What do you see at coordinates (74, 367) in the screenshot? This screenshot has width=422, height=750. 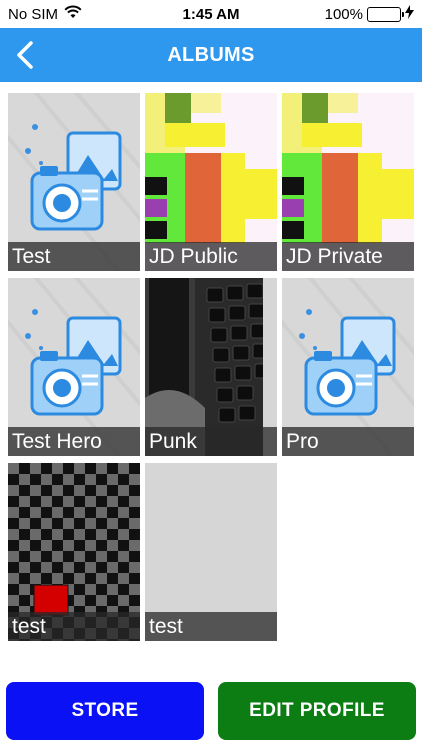 I see `album-tile-test-hero: Test Hero` at bounding box center [74, 367].